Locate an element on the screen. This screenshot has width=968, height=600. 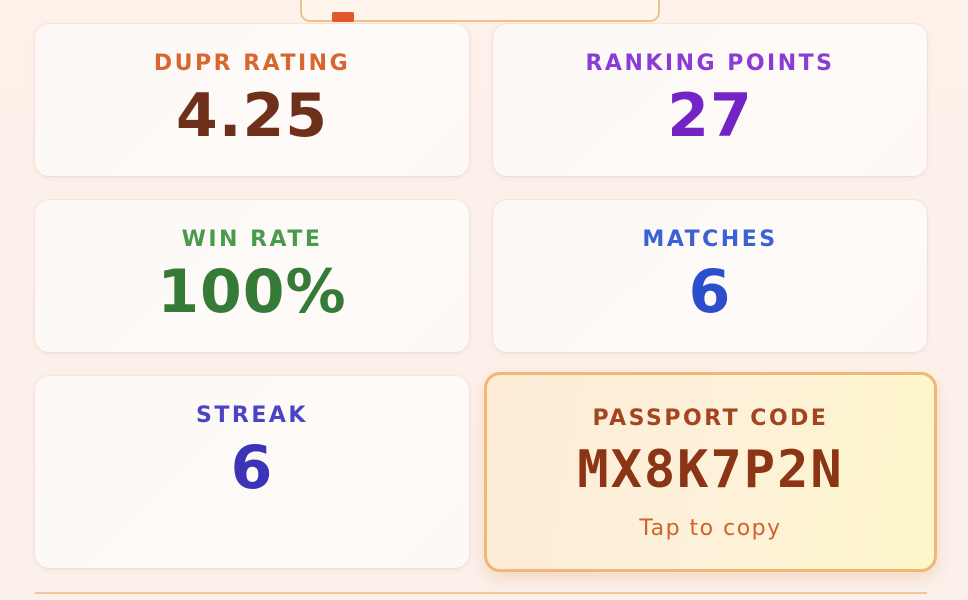
tap-to-copy-hint: Tap to copy is located at coordinates (710, 528).